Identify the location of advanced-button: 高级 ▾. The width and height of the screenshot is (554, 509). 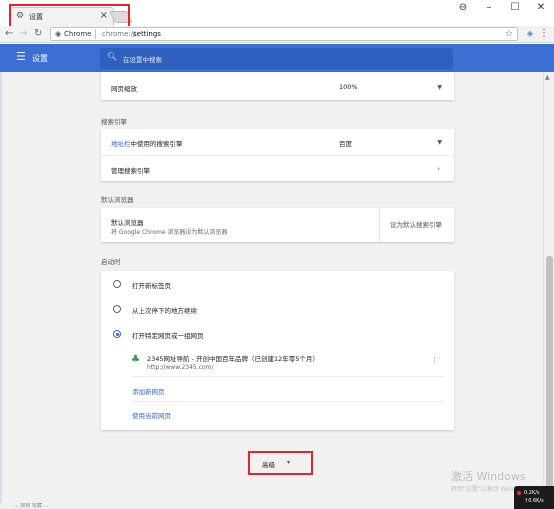
(280, 463).